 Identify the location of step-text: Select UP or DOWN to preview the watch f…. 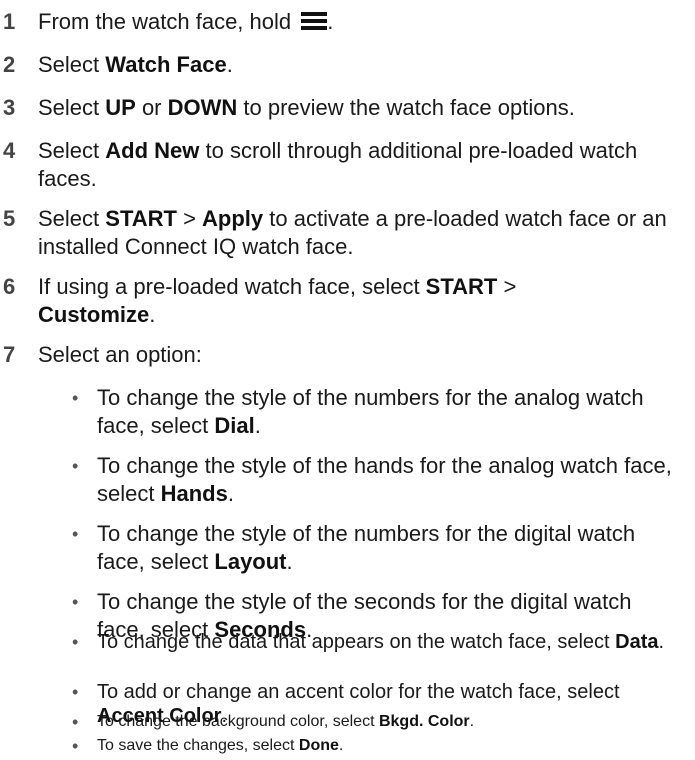
(359, 108).